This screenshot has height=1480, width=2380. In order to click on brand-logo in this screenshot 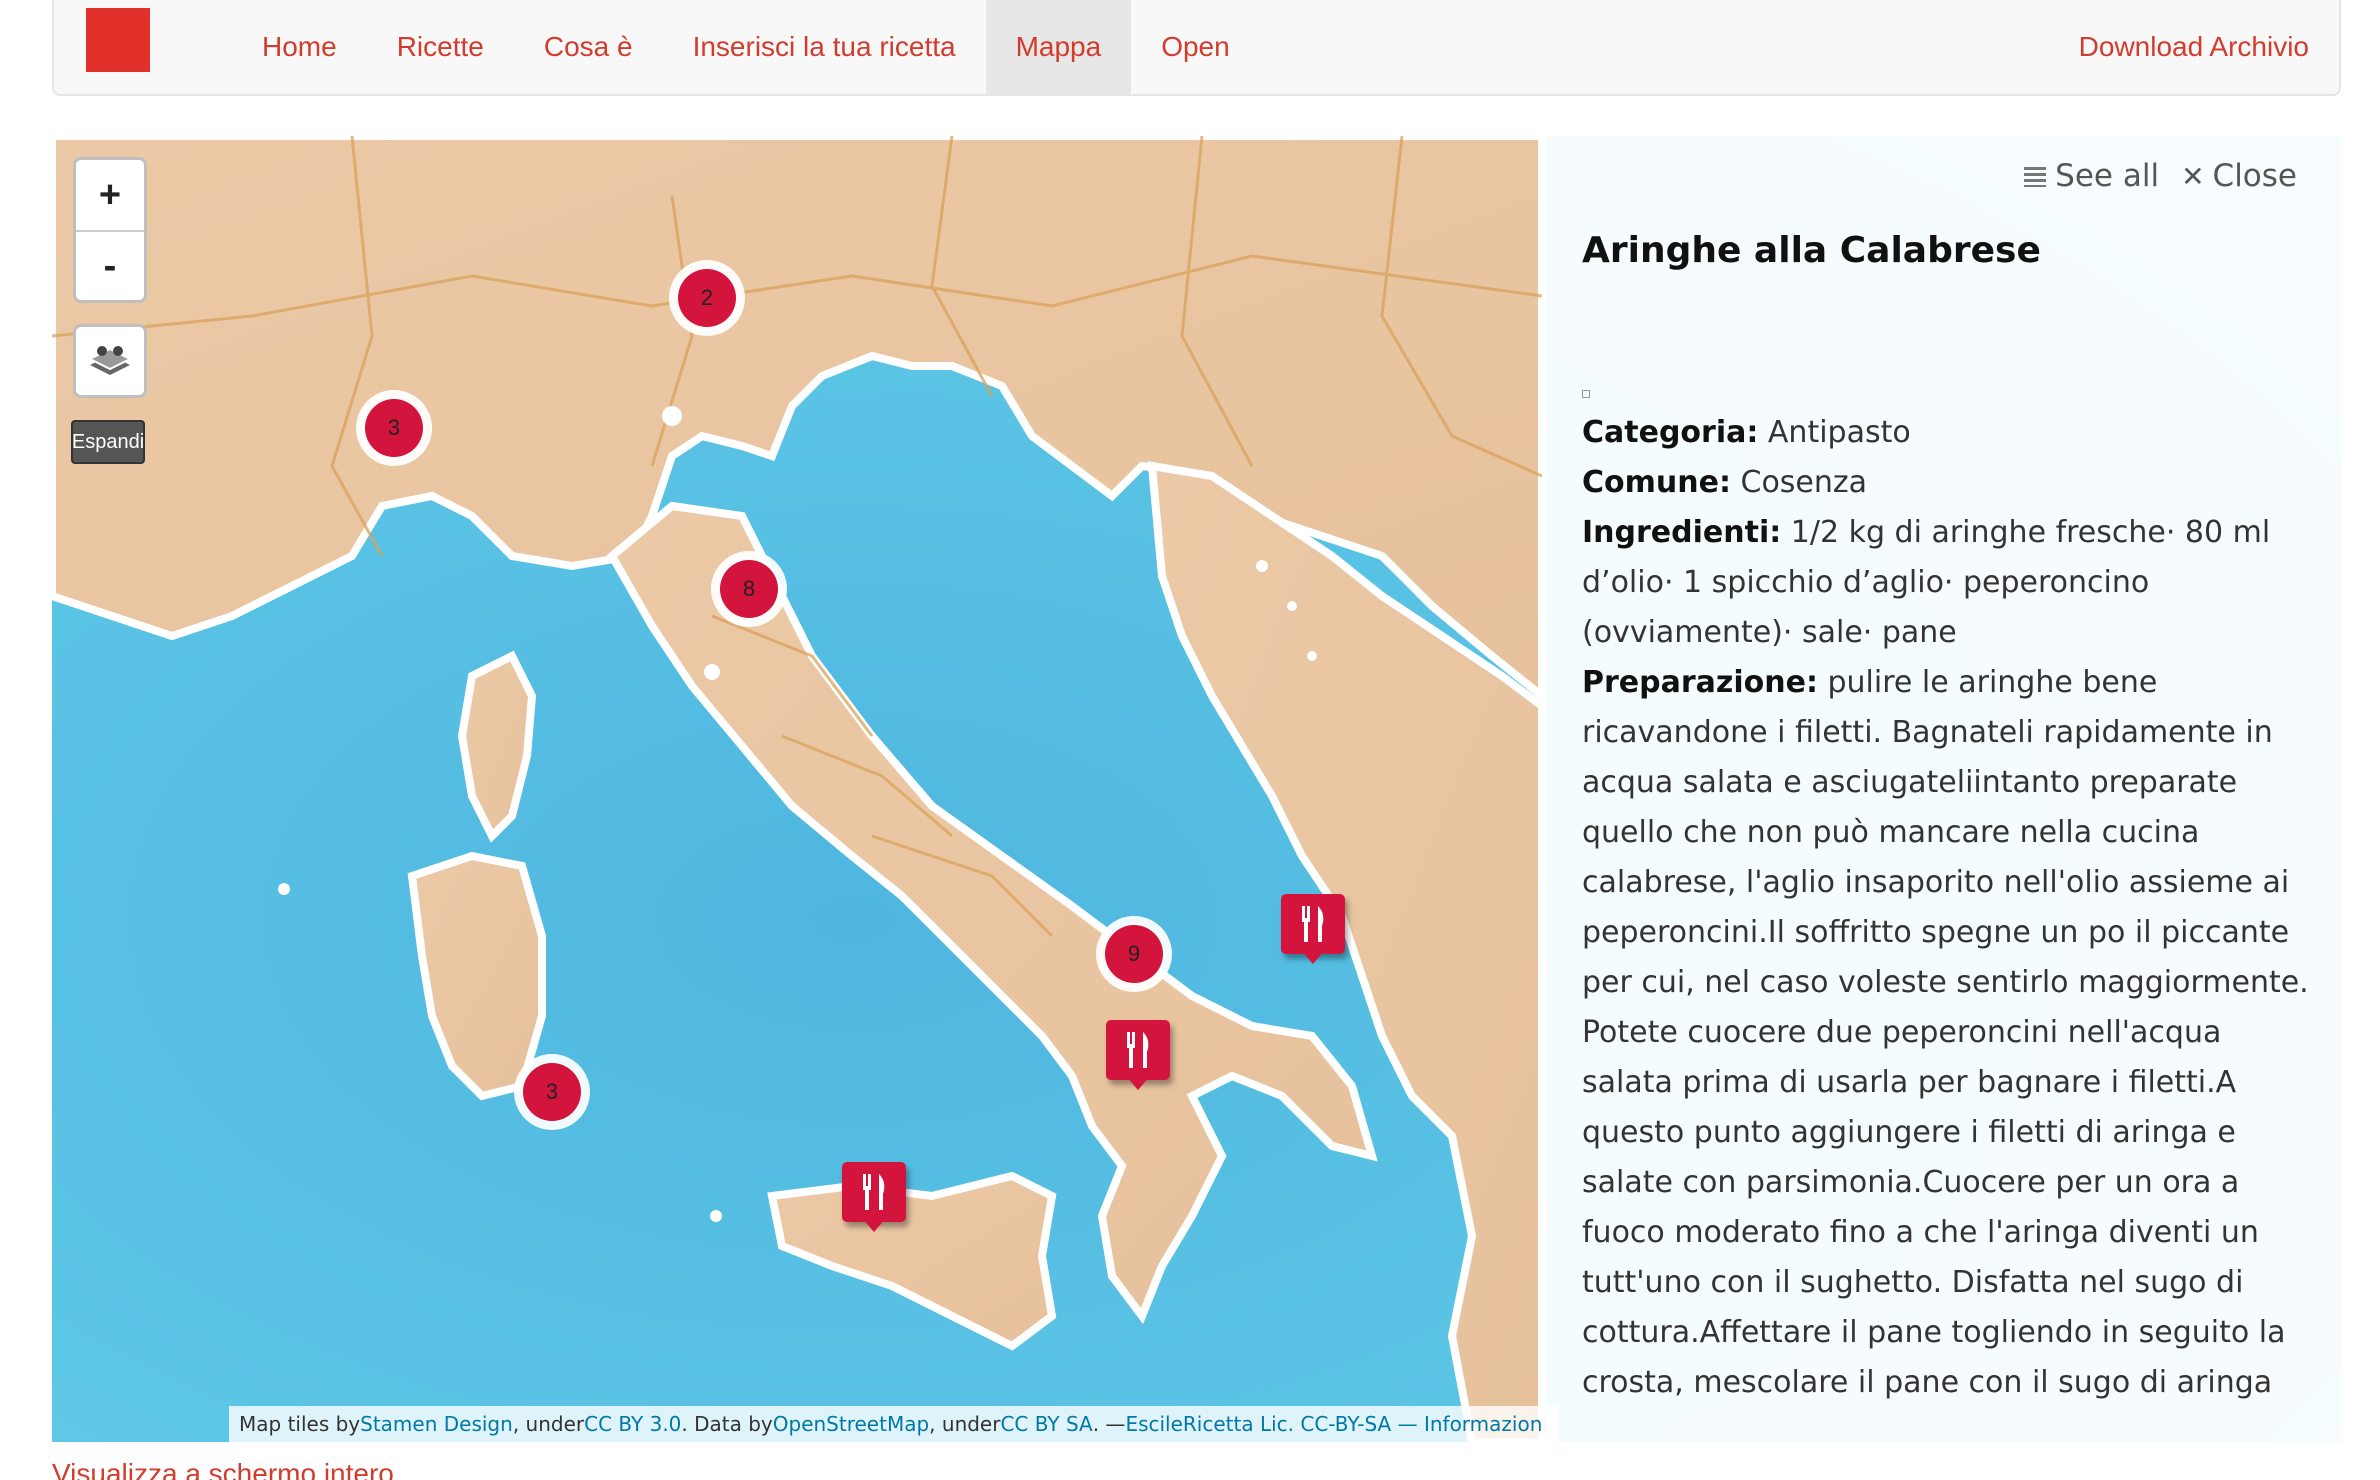, I will do `click(118, 40)`.